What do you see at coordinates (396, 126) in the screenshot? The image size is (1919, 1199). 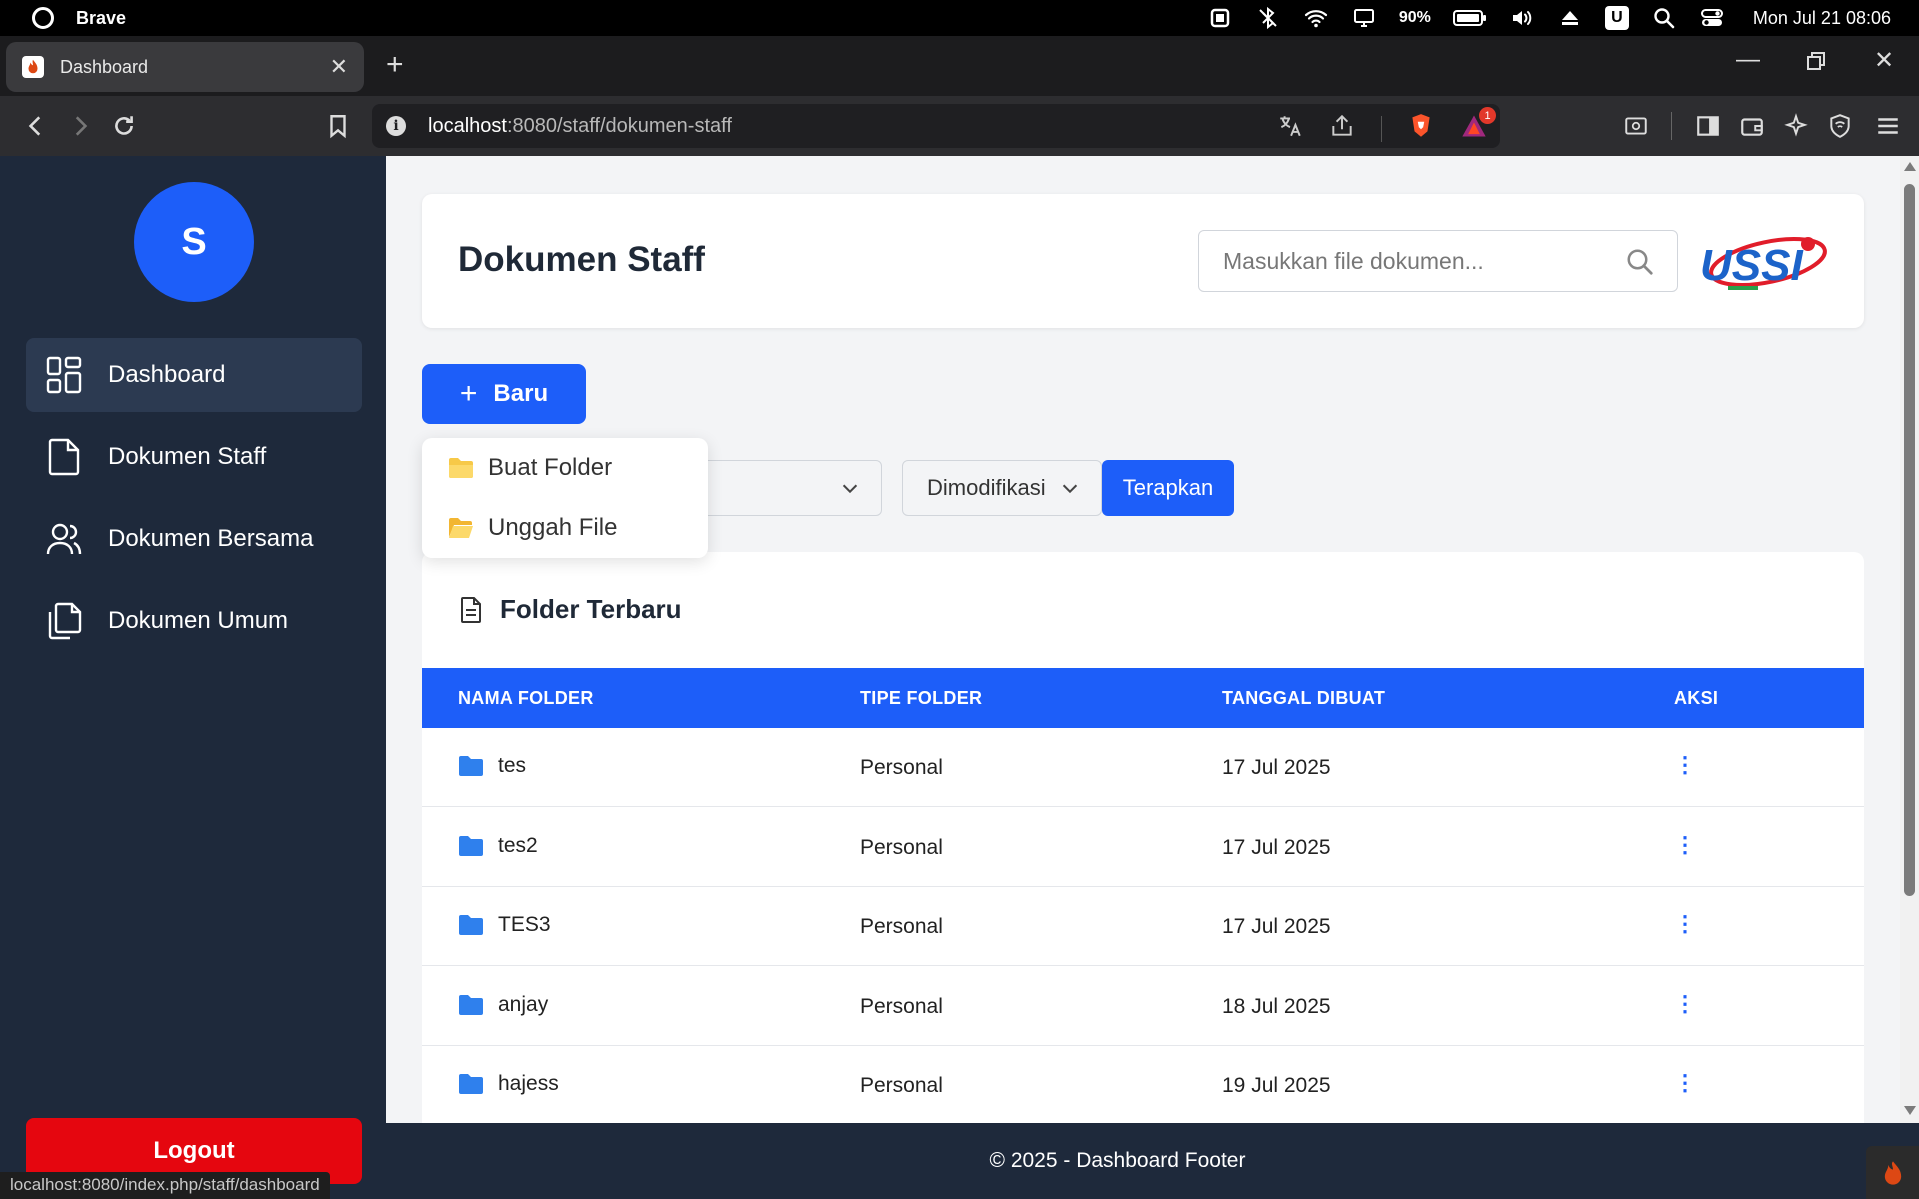 I see `site-info-icon: i` at bounding box center [396, 126].